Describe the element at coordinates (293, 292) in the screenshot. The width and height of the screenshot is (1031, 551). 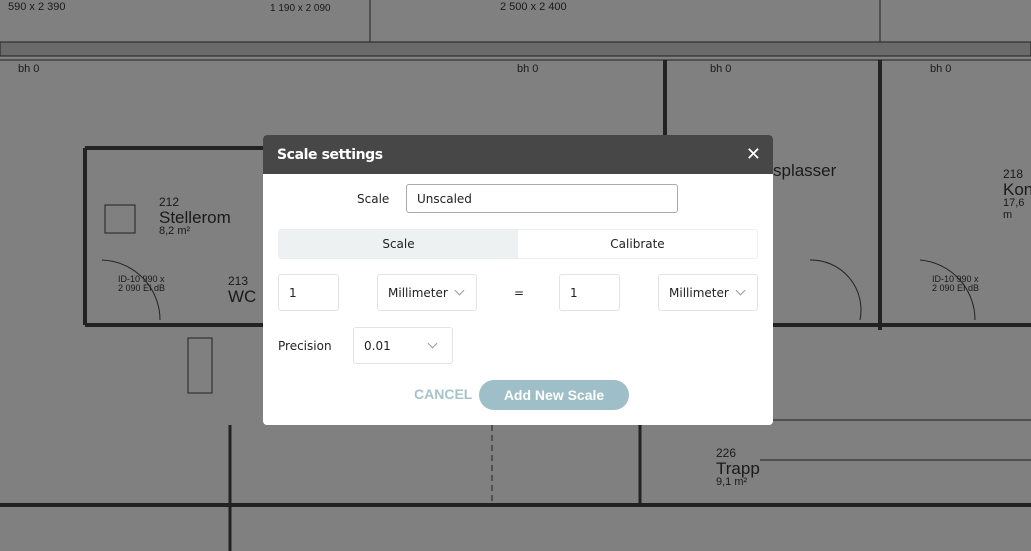
I see `left-value: 1` at that location.